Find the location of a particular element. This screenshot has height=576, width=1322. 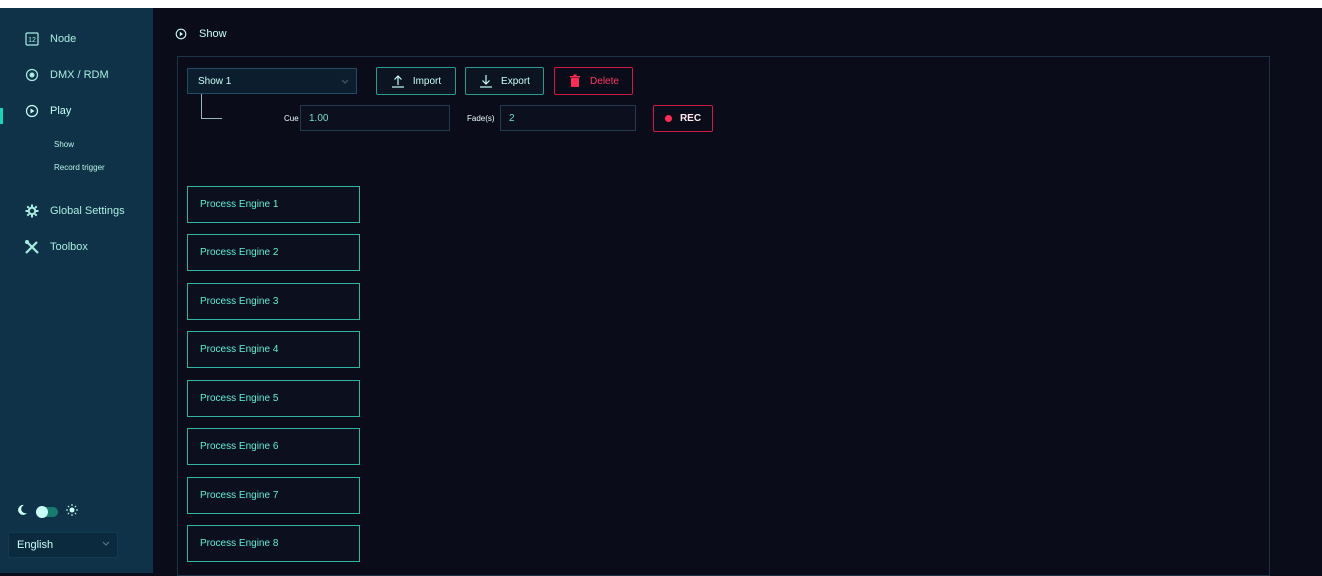

import-label: Import is located at coordinates (427, 81).